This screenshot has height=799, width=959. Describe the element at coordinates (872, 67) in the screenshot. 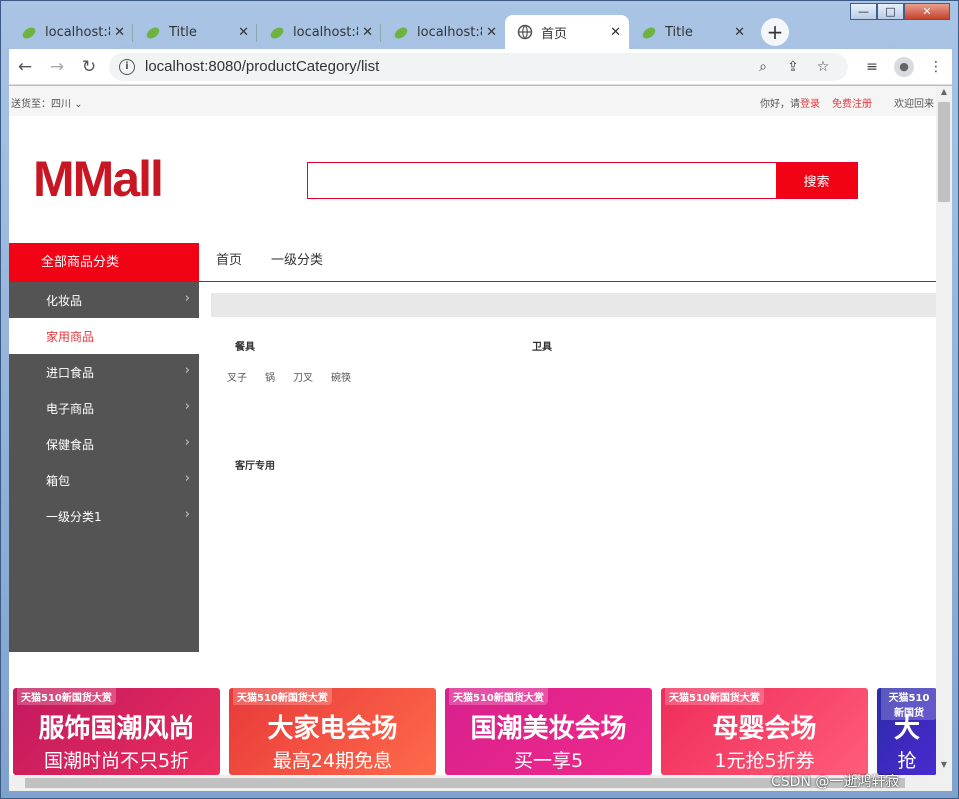

I see `reading-list-icon: ≡` at that location.